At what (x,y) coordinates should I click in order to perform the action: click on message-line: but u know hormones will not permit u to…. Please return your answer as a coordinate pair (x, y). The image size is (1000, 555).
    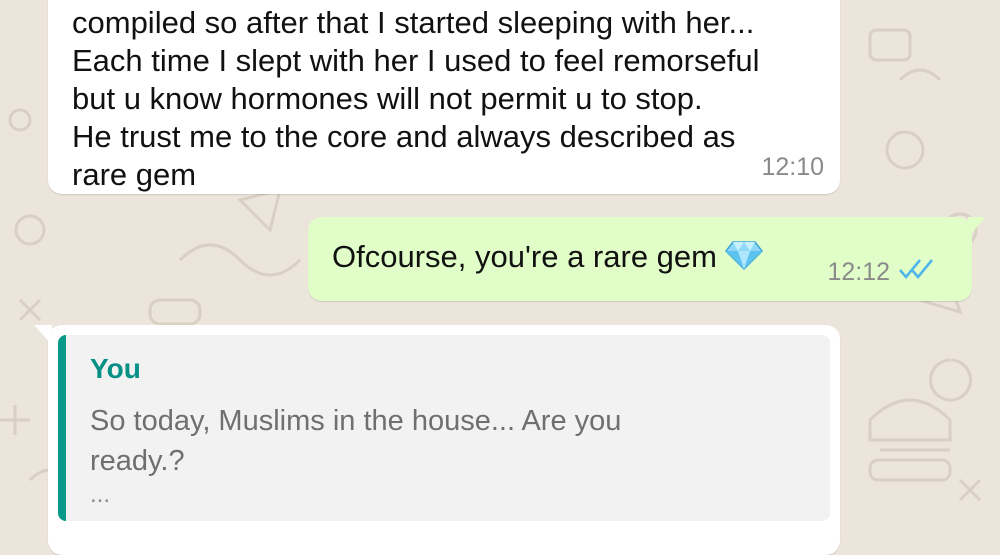
    Looking at the image, I should click on (387, 98).